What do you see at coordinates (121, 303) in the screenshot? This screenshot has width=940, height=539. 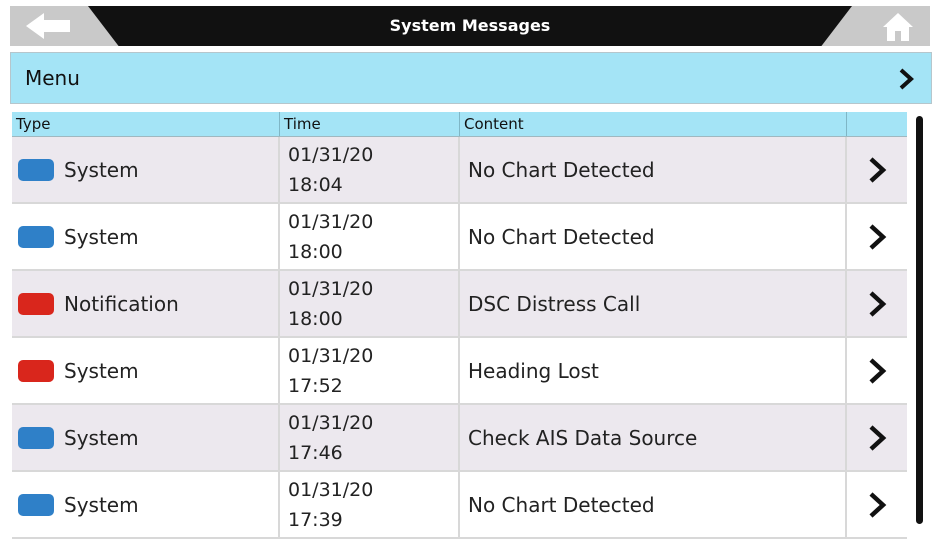 I see `type-label: Notification` at bounding box center [121, 303].